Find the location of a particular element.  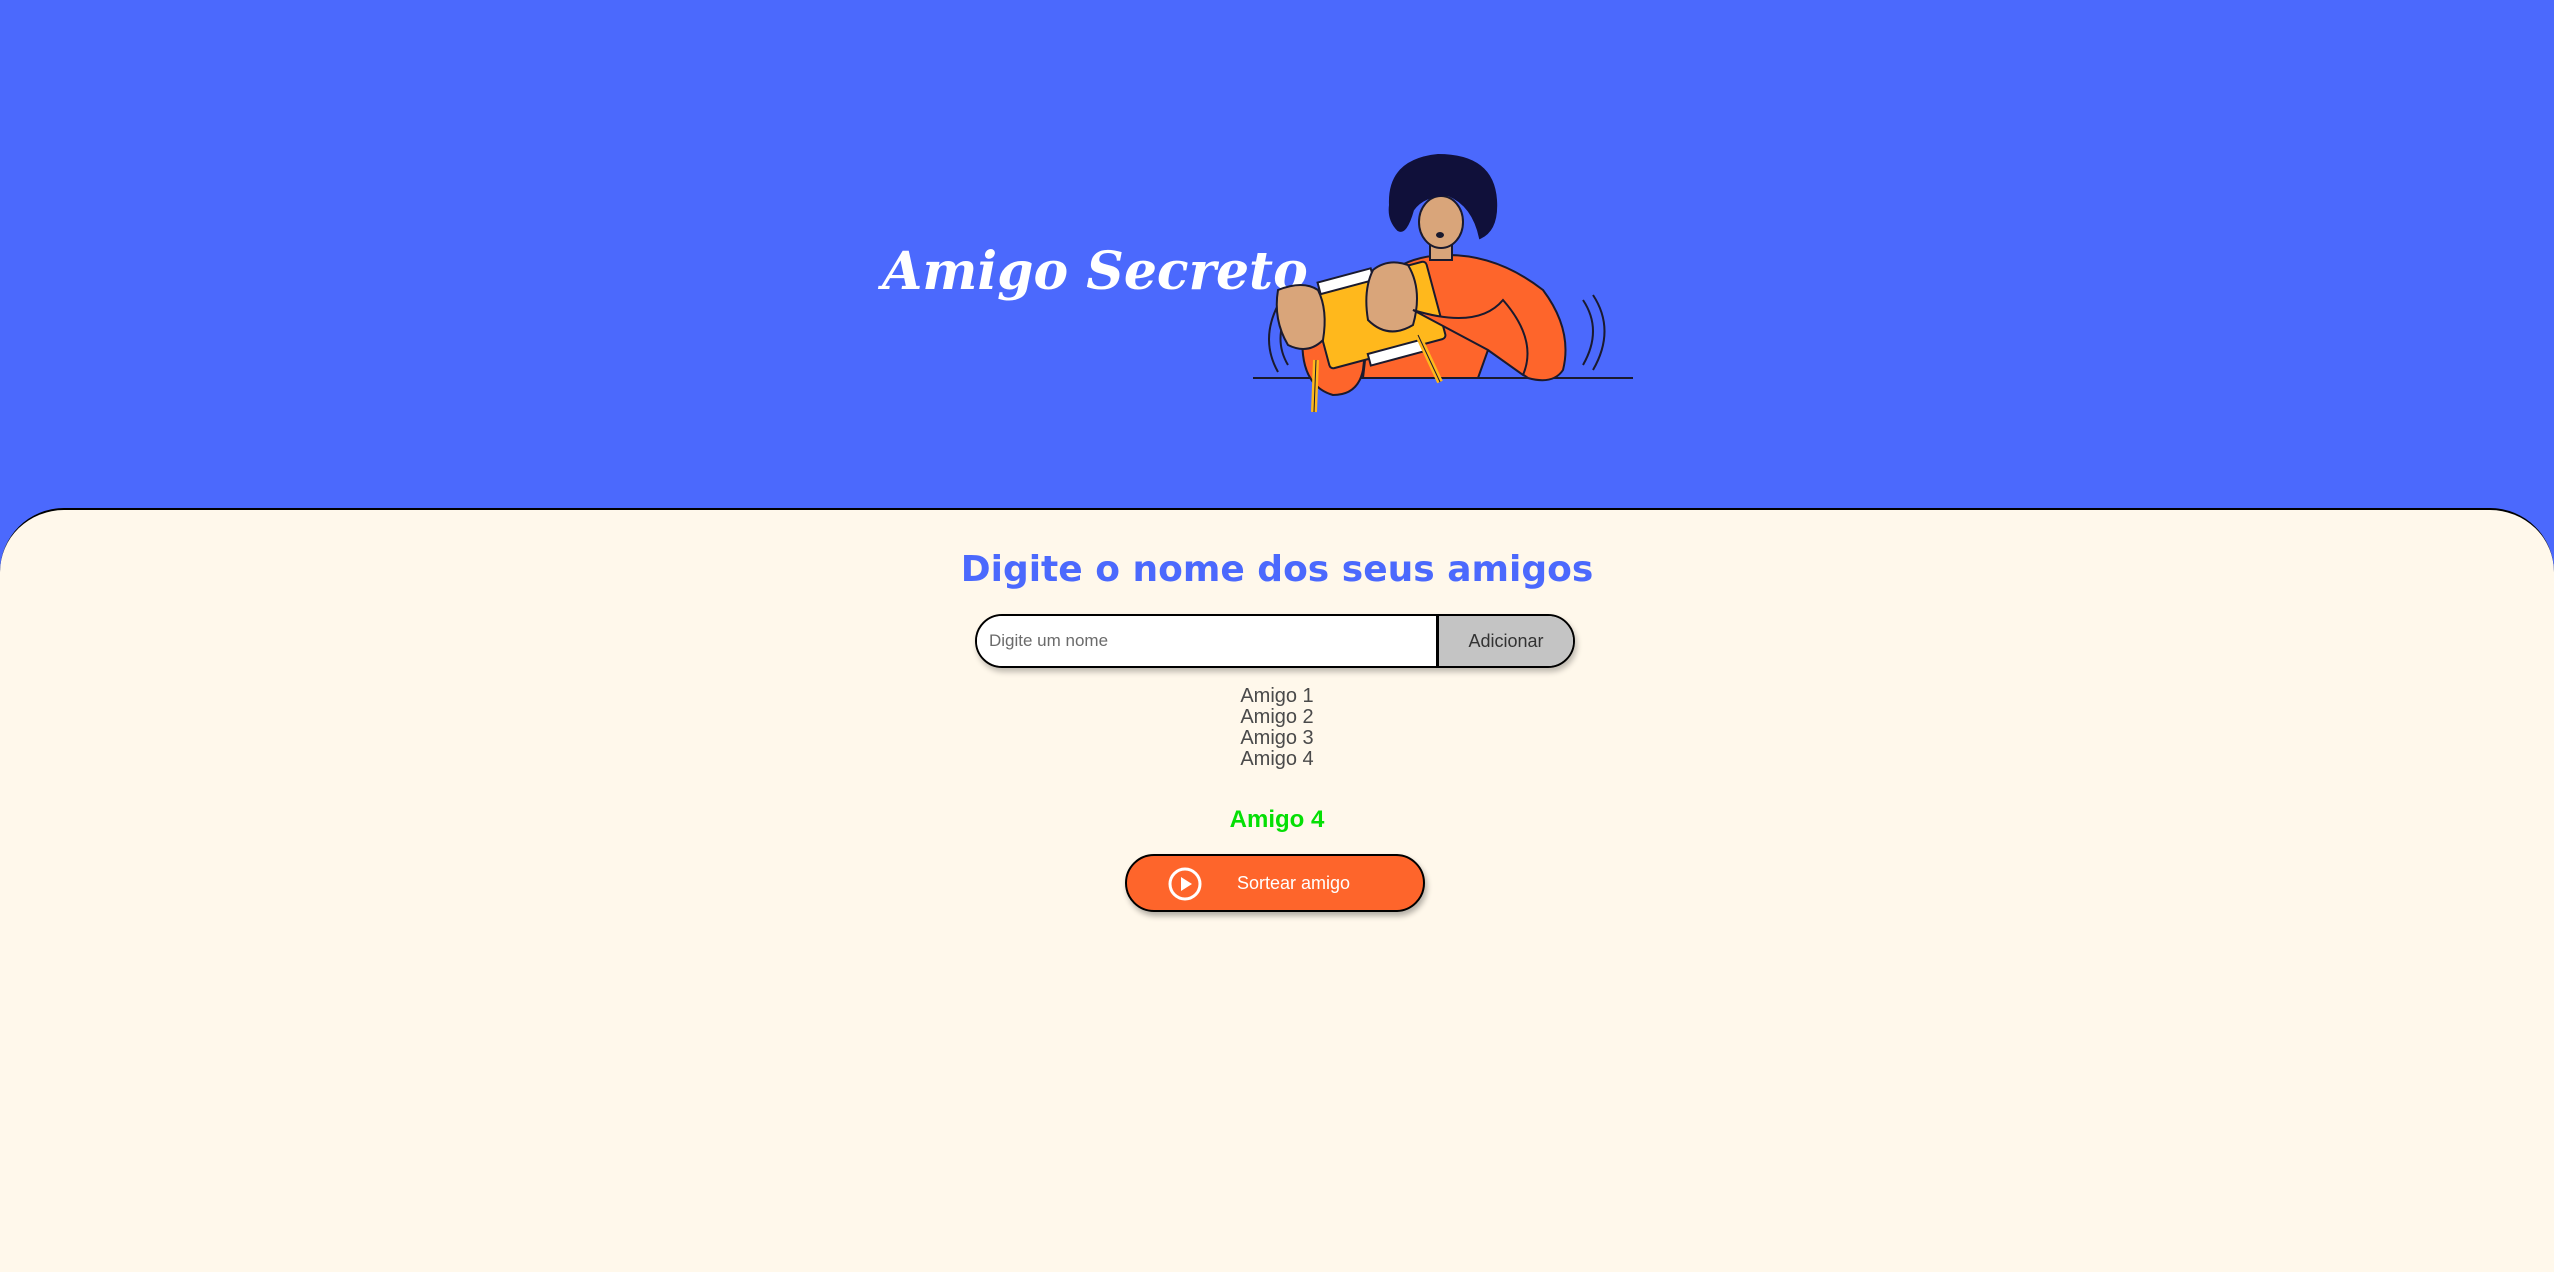

friend-list: Amigo 1 Amigo 2 Amigo 3 Amigo 4 is located at coordinates (1277, 728).